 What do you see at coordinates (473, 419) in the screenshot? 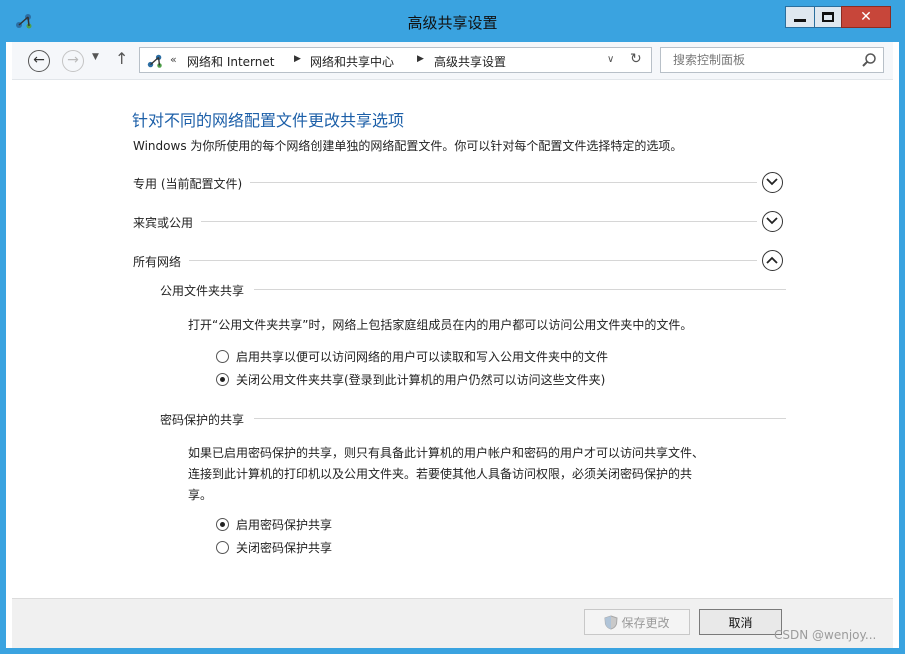
I see `password-section-header: 密码保护的共享` at bounding box center [473, 419].